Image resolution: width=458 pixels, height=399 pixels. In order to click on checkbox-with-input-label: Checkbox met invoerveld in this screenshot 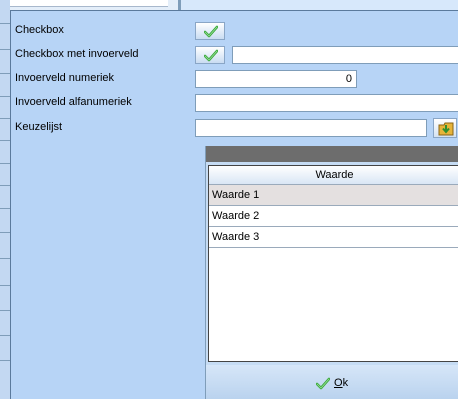, I will do `click(77, 54)`.